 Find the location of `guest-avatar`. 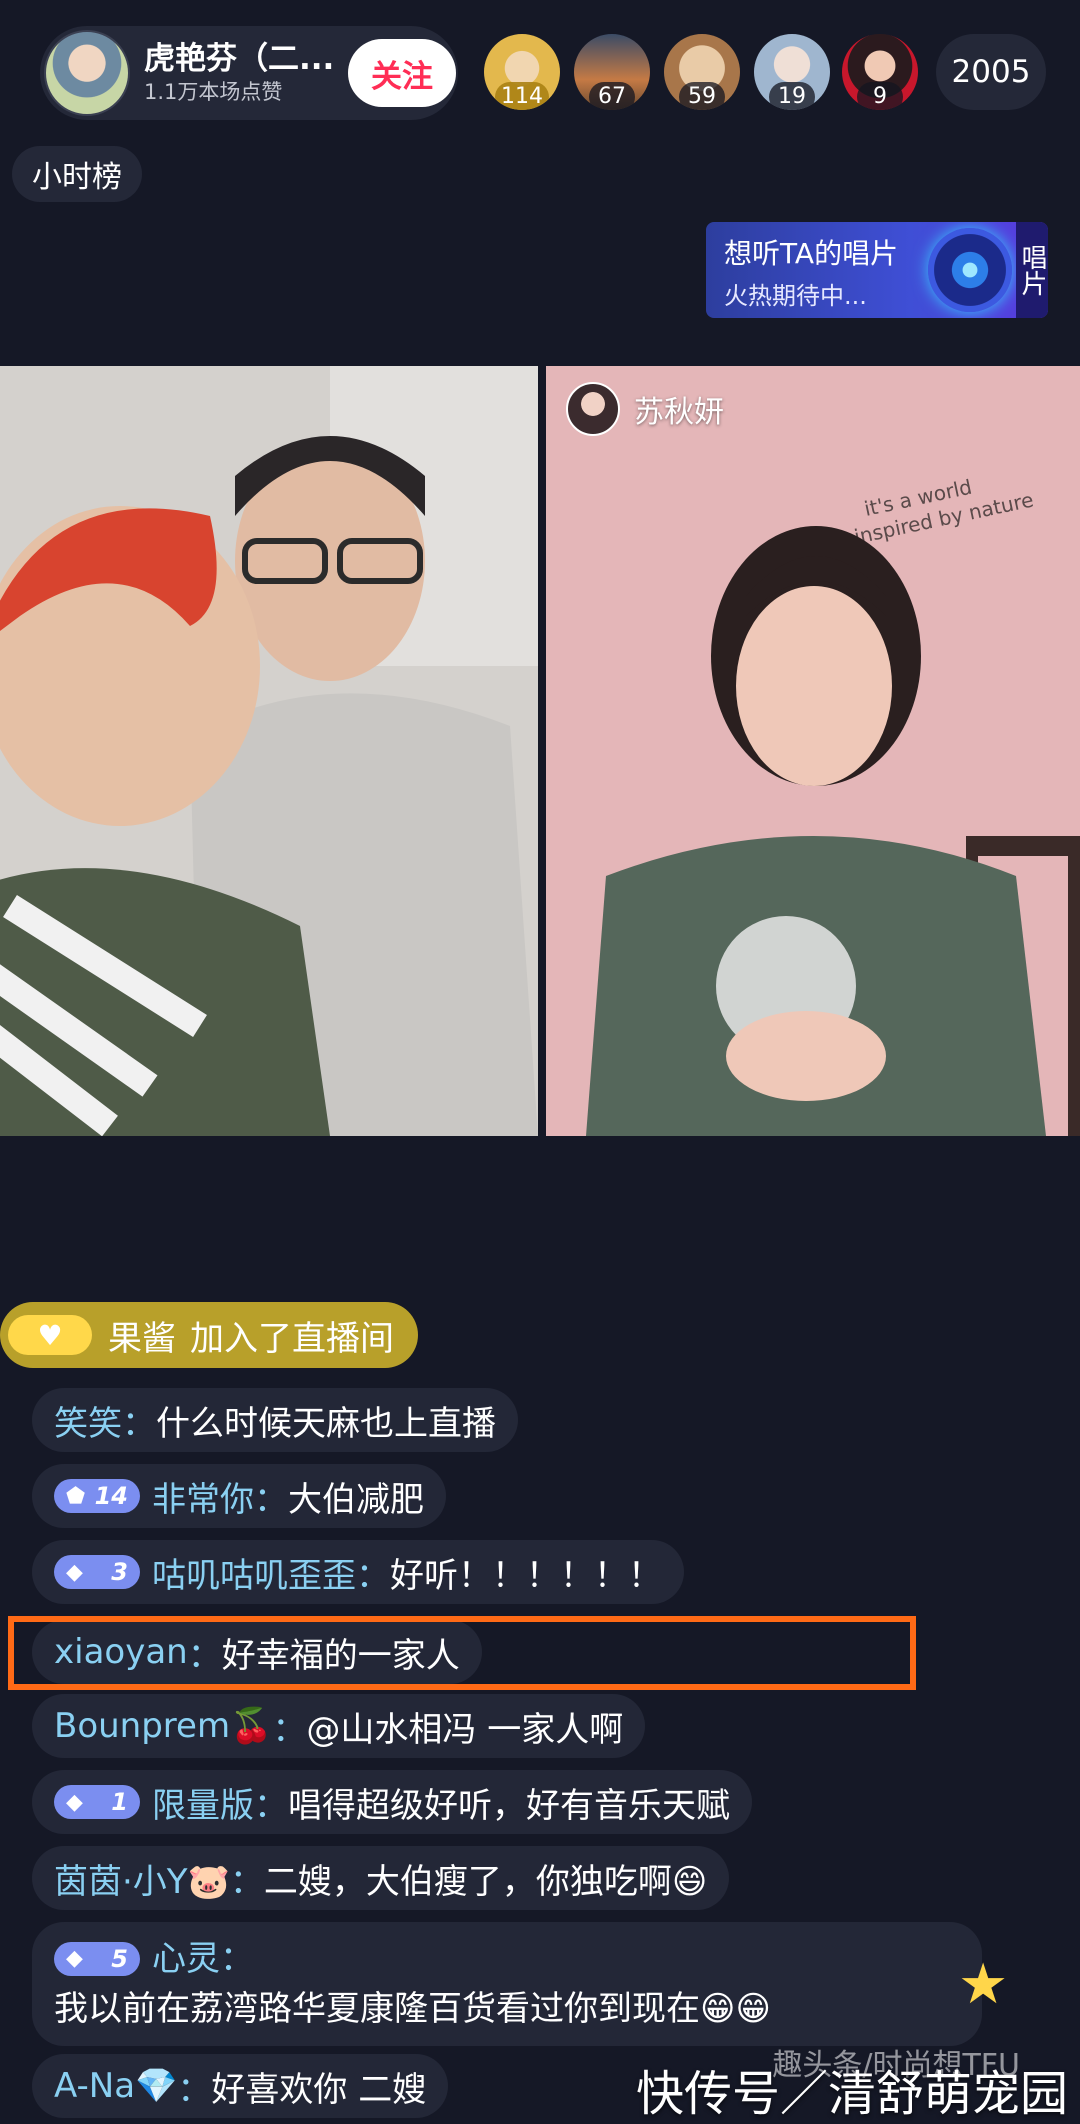

guest-avatar is located at coordinates (593, 409).